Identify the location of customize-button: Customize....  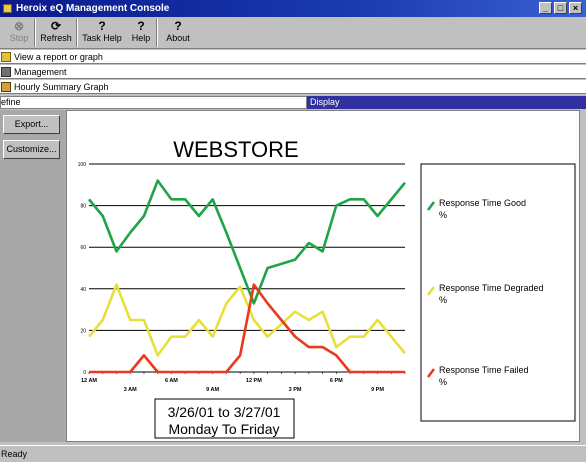
(31, 149).